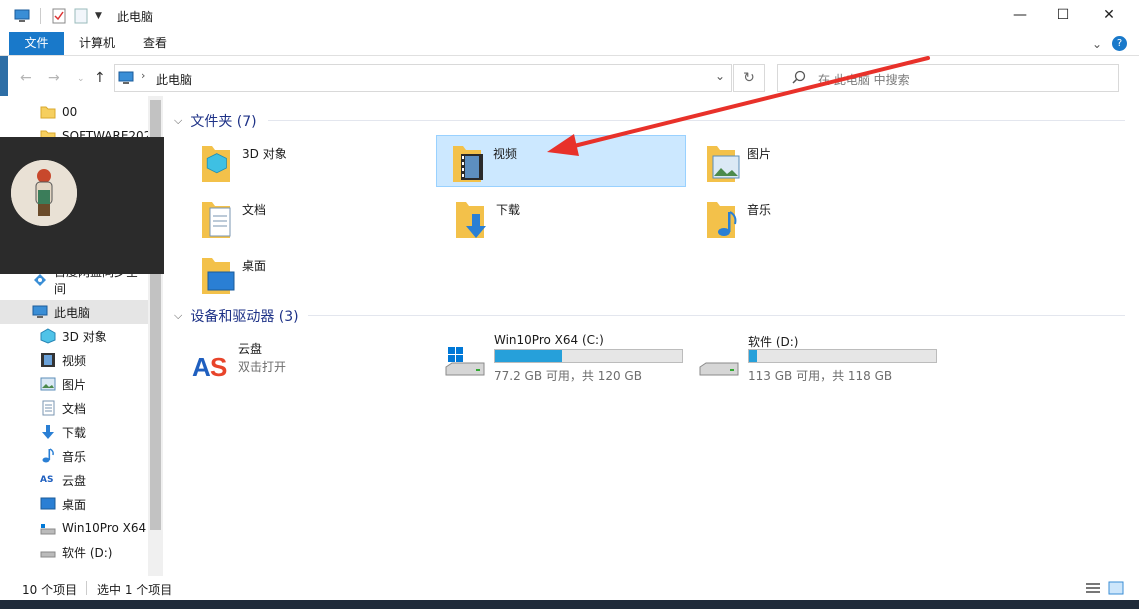 The image size is (1139, 609). I want to click on ribbon-tabs: 文件 计算机 查看 ⌄ ?, so click(569, 44).